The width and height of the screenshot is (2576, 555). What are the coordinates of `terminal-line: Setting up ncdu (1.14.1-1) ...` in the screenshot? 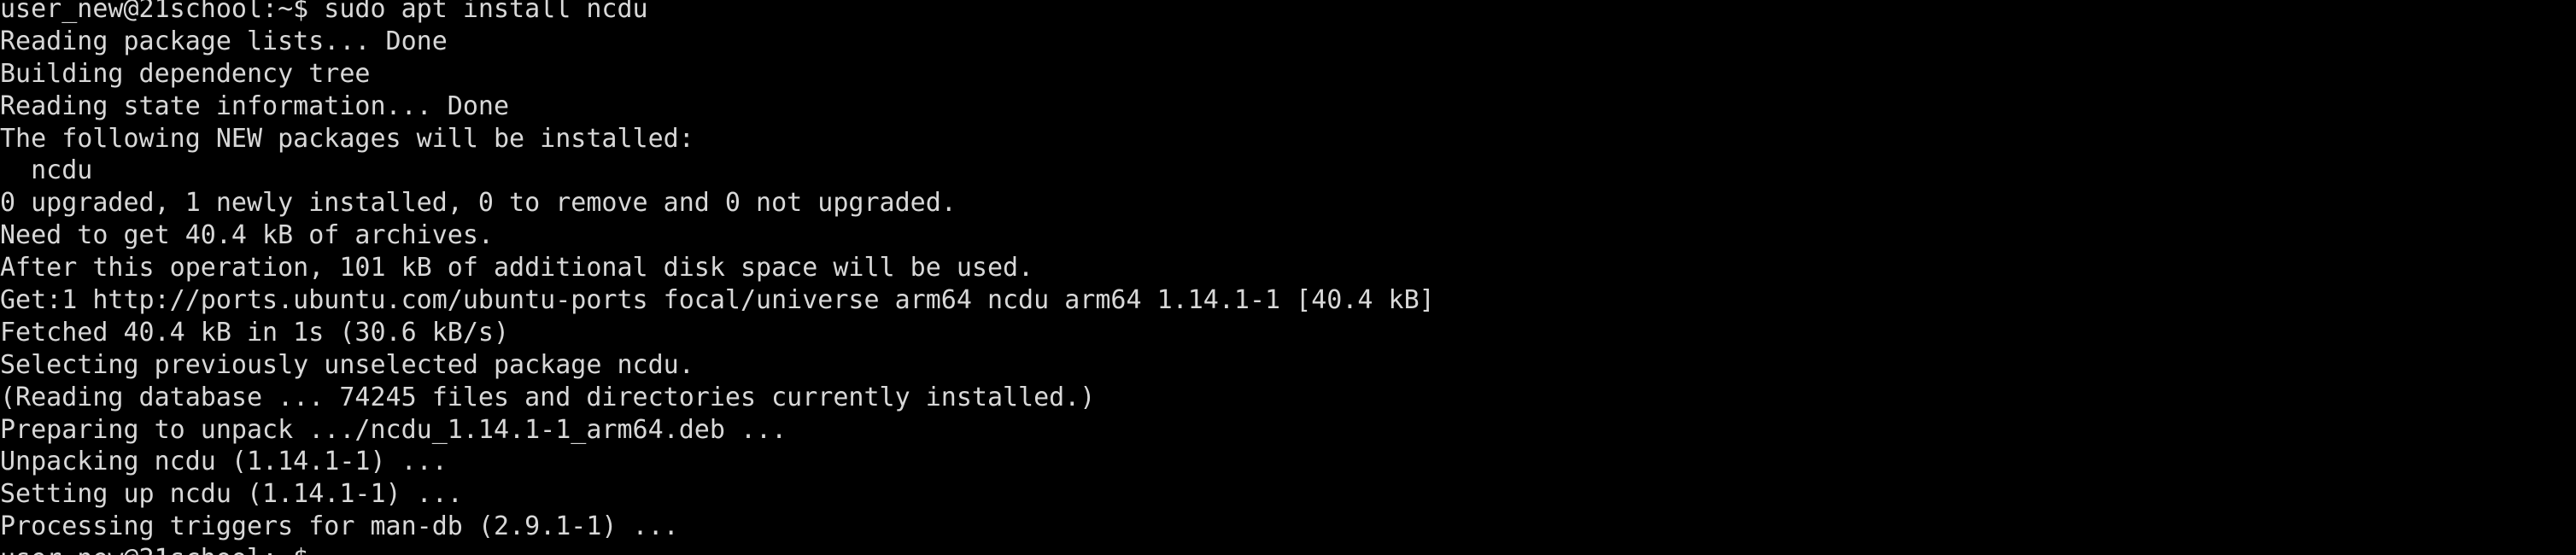 It's located at (231, 495).